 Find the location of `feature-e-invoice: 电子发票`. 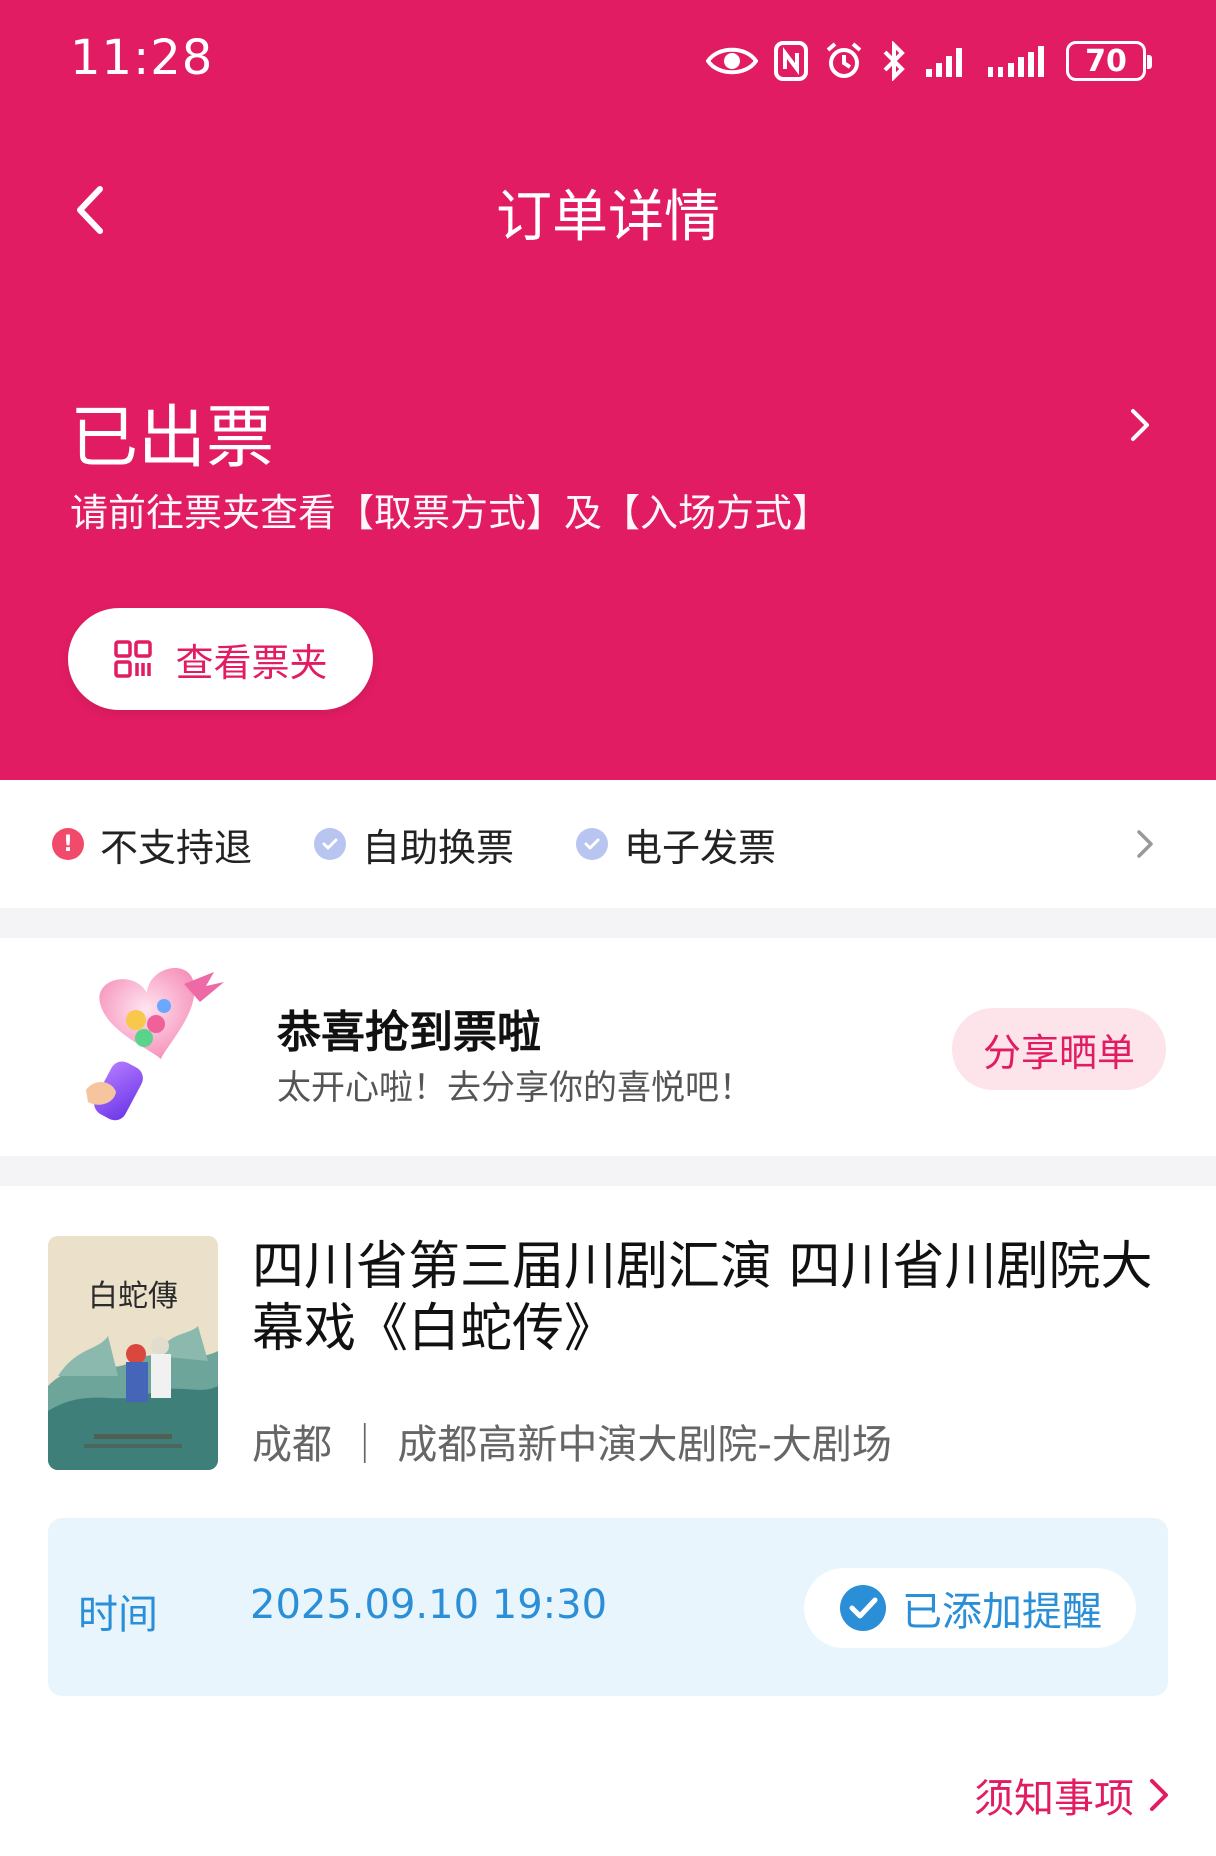

feature-e-invoice: 电子发票 is located at coordinates (676, 844).